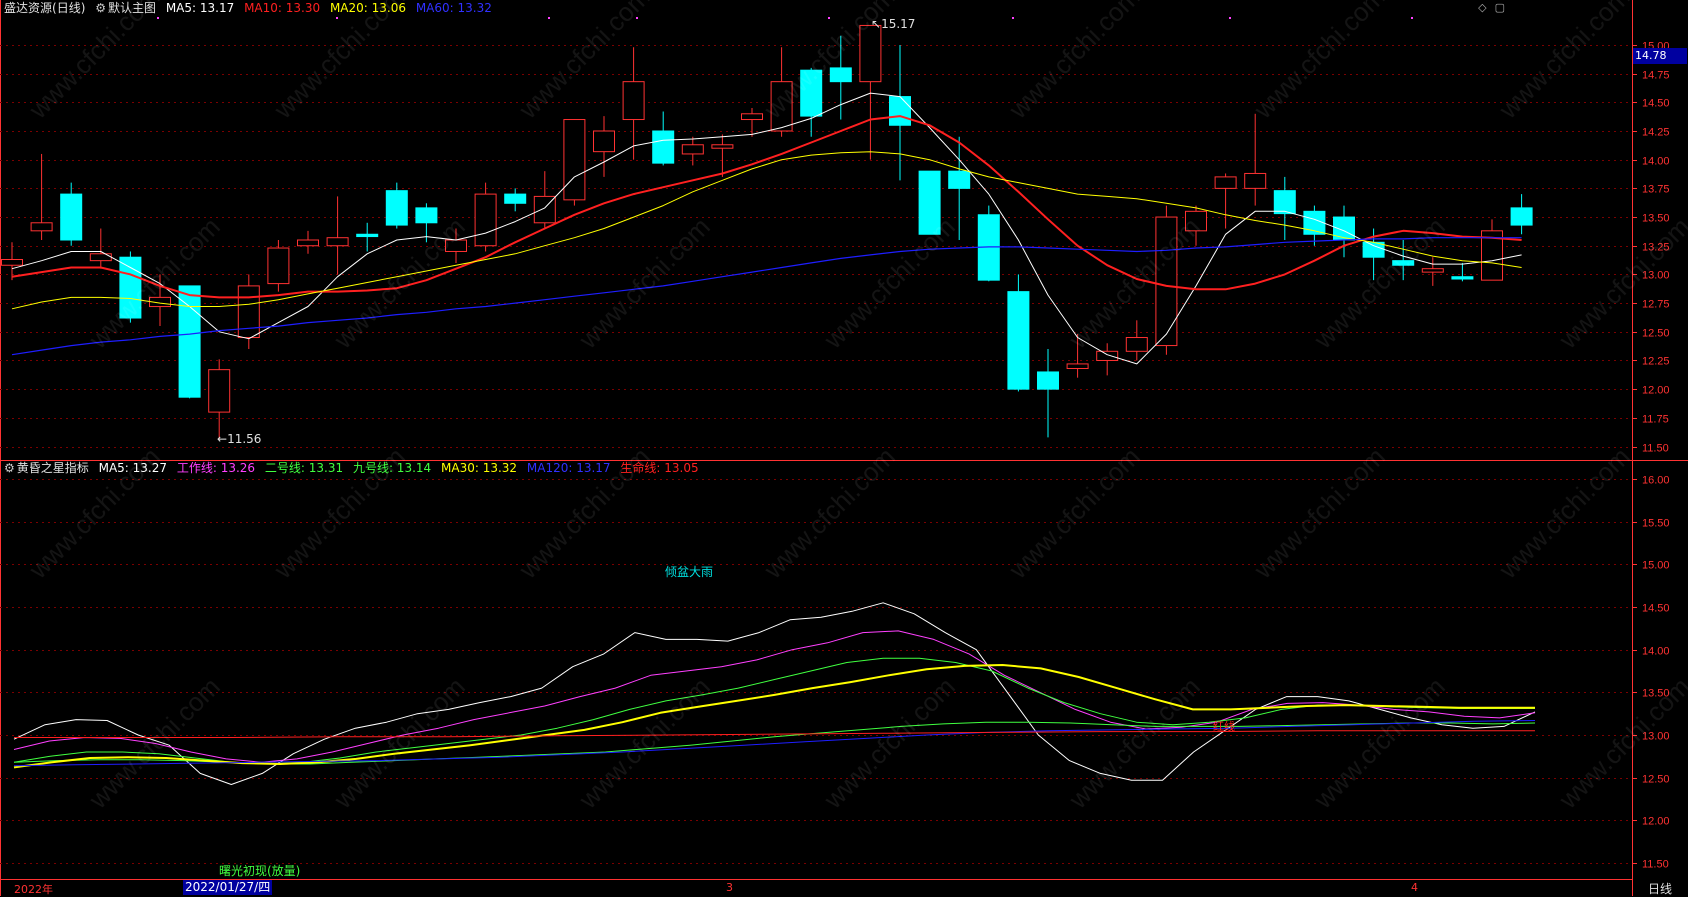 This screenshot has width=1688, height=897. Describe the element at coordinates (1656, 162) in the screenshot. I see `main-tick-label: 14.00` at that location.